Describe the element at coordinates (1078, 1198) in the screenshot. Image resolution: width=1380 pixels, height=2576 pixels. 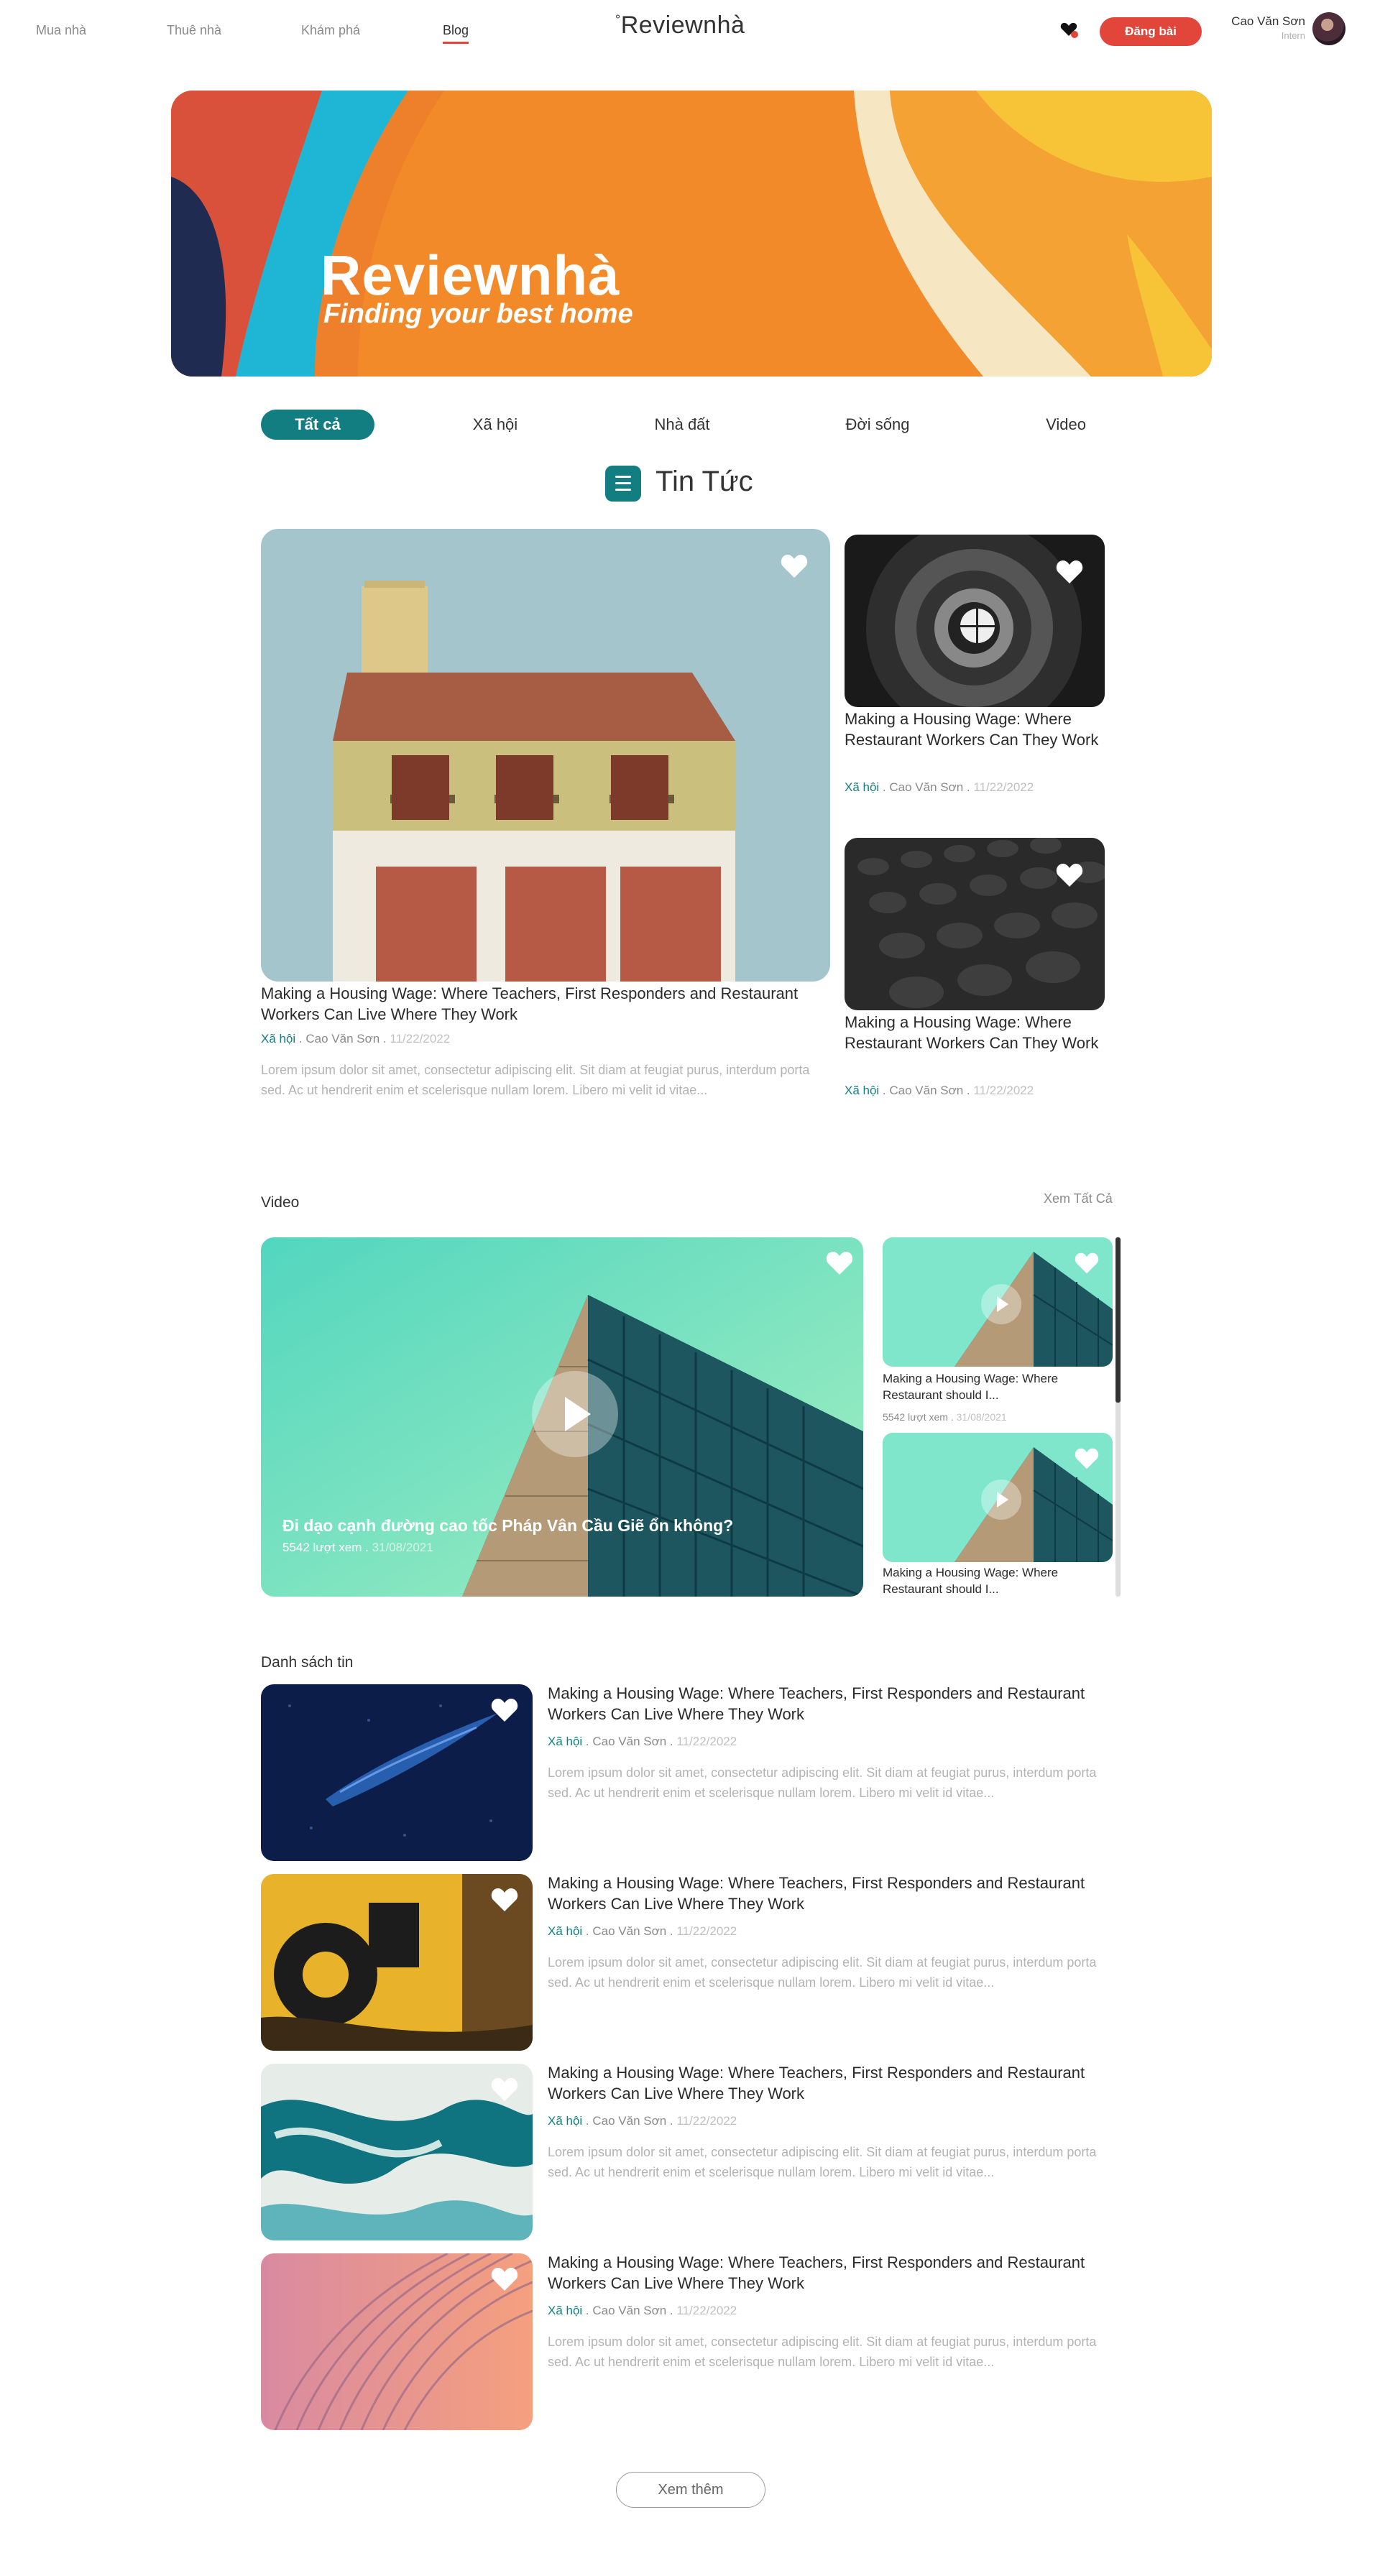
I see `see-all-link: Xem Tất Cả` at that location.